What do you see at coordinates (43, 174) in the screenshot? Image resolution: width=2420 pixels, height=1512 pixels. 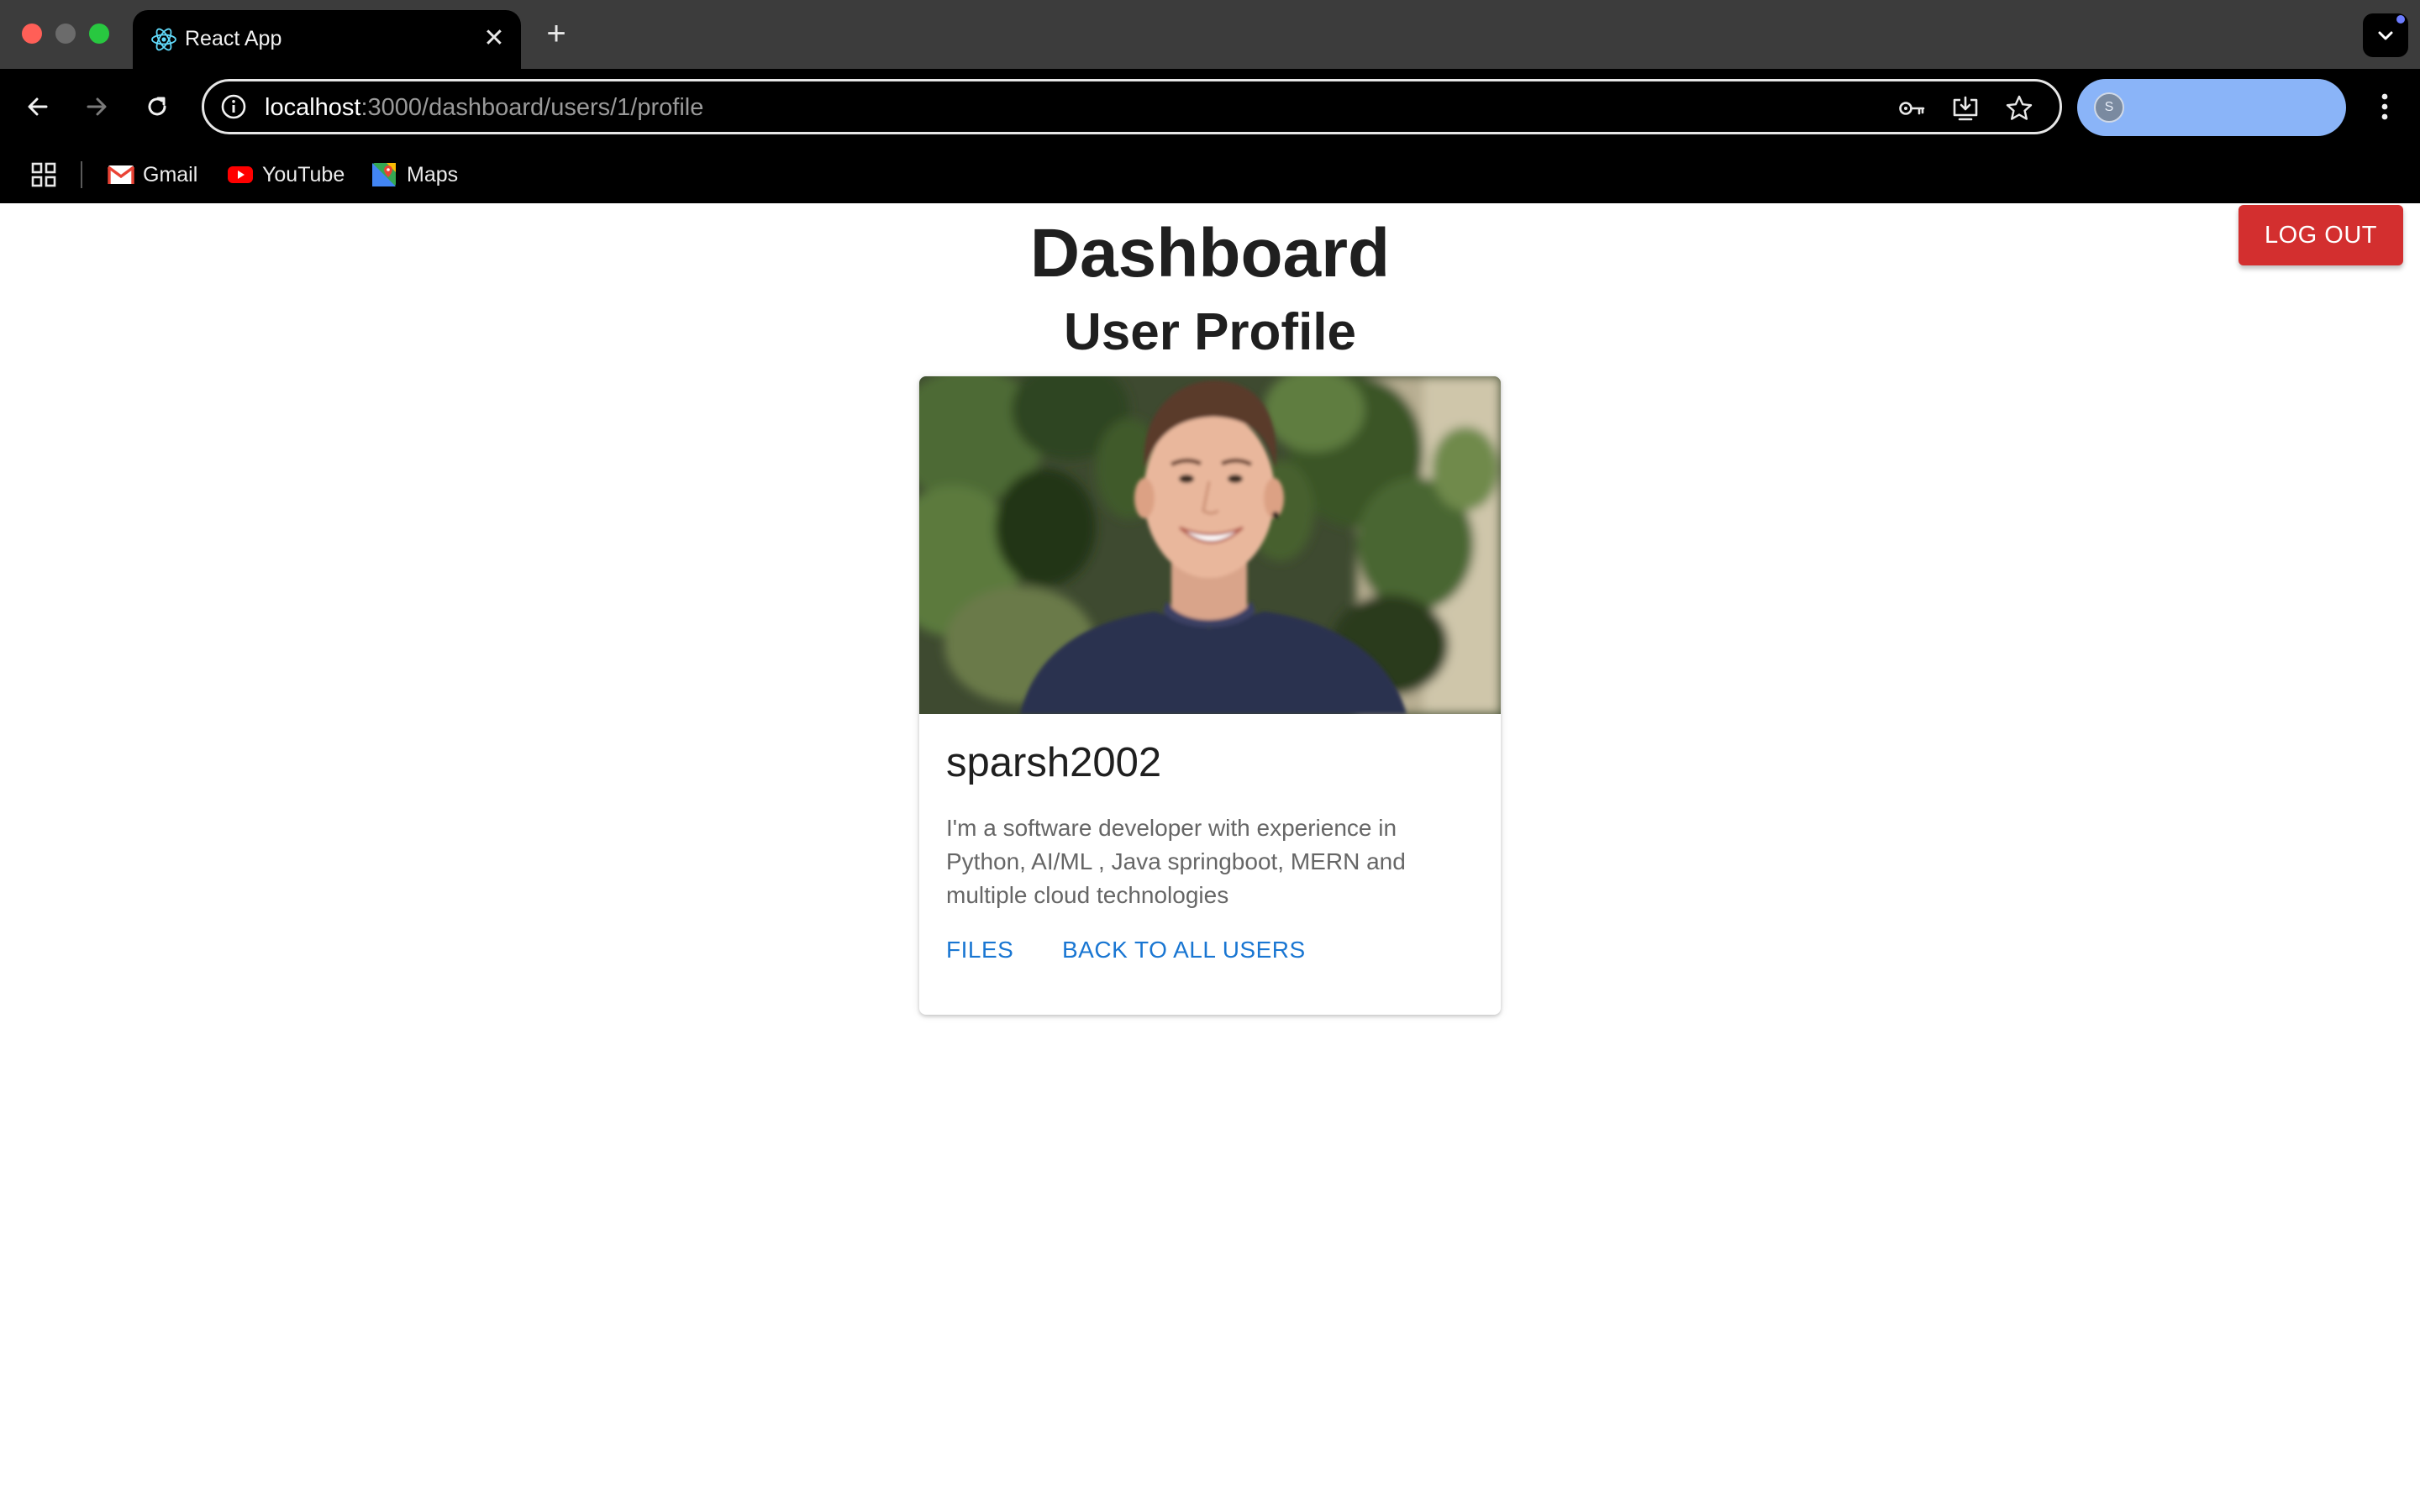 I see `apps-grid-icon` at bounding box center [43, 174].